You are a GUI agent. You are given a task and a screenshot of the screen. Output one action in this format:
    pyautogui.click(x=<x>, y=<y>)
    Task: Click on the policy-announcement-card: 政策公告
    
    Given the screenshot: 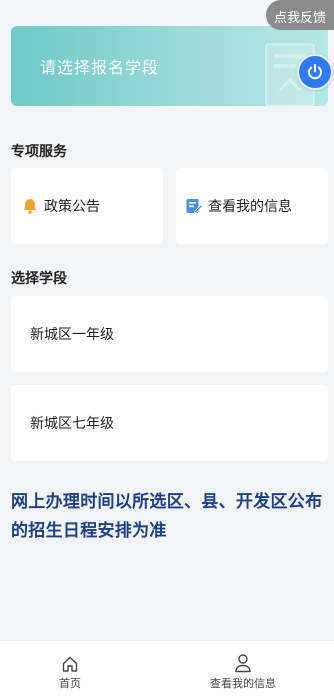 What is the action you would take?
    pyautogui.click(x=87, y=206)
    